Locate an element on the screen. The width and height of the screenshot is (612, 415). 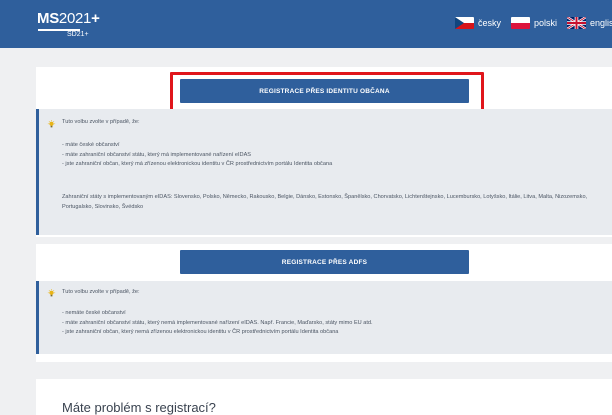
language-label: english is located at coordinates (601, 23).